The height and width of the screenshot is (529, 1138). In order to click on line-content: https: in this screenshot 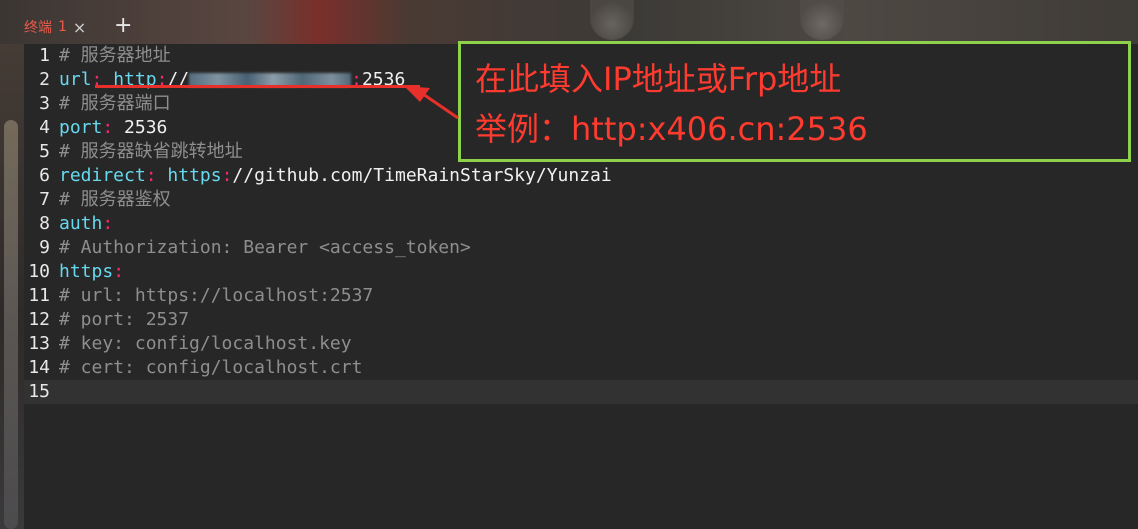, I will do `click(91, 272)`.